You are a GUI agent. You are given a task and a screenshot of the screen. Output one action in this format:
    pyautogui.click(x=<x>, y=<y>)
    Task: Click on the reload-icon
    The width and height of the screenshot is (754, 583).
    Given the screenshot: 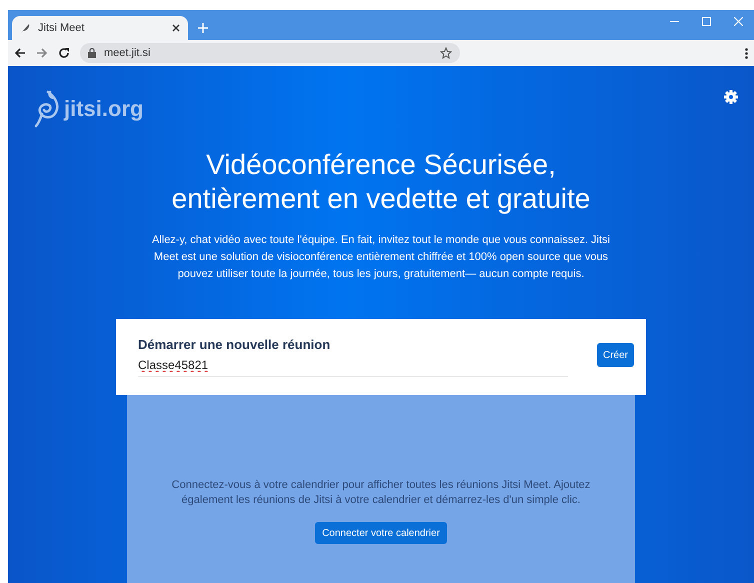 What is the action you would take?
    pyautogui.click(x=64, y=53)
    